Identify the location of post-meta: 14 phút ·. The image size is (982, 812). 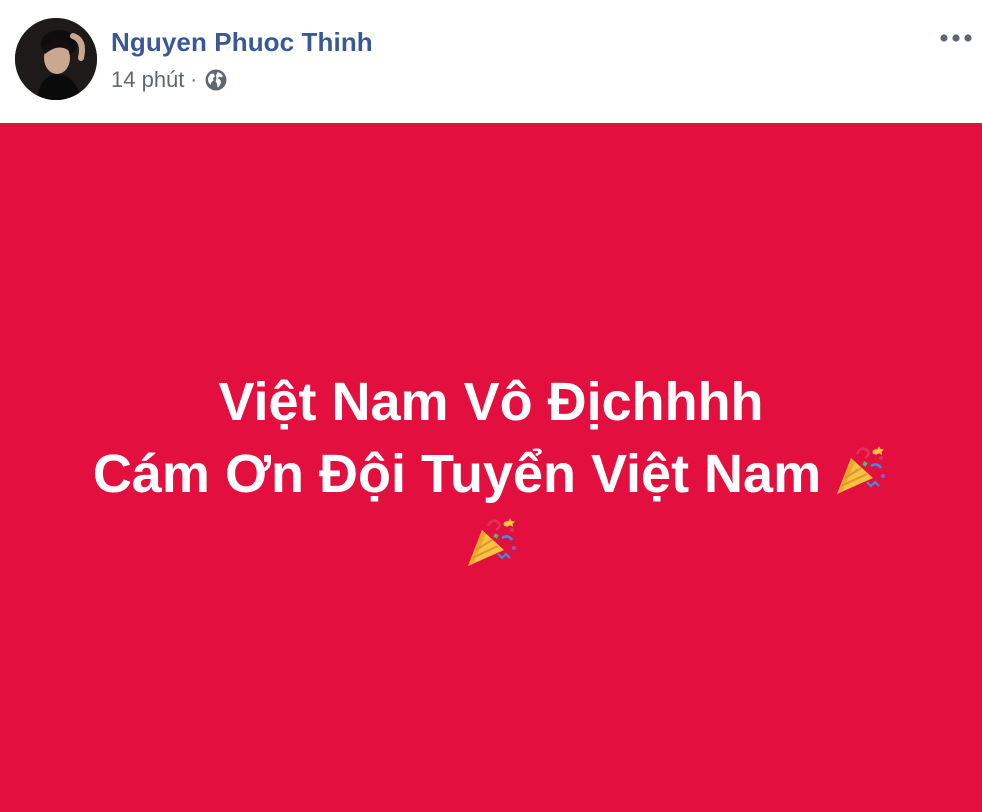
(169, 80).